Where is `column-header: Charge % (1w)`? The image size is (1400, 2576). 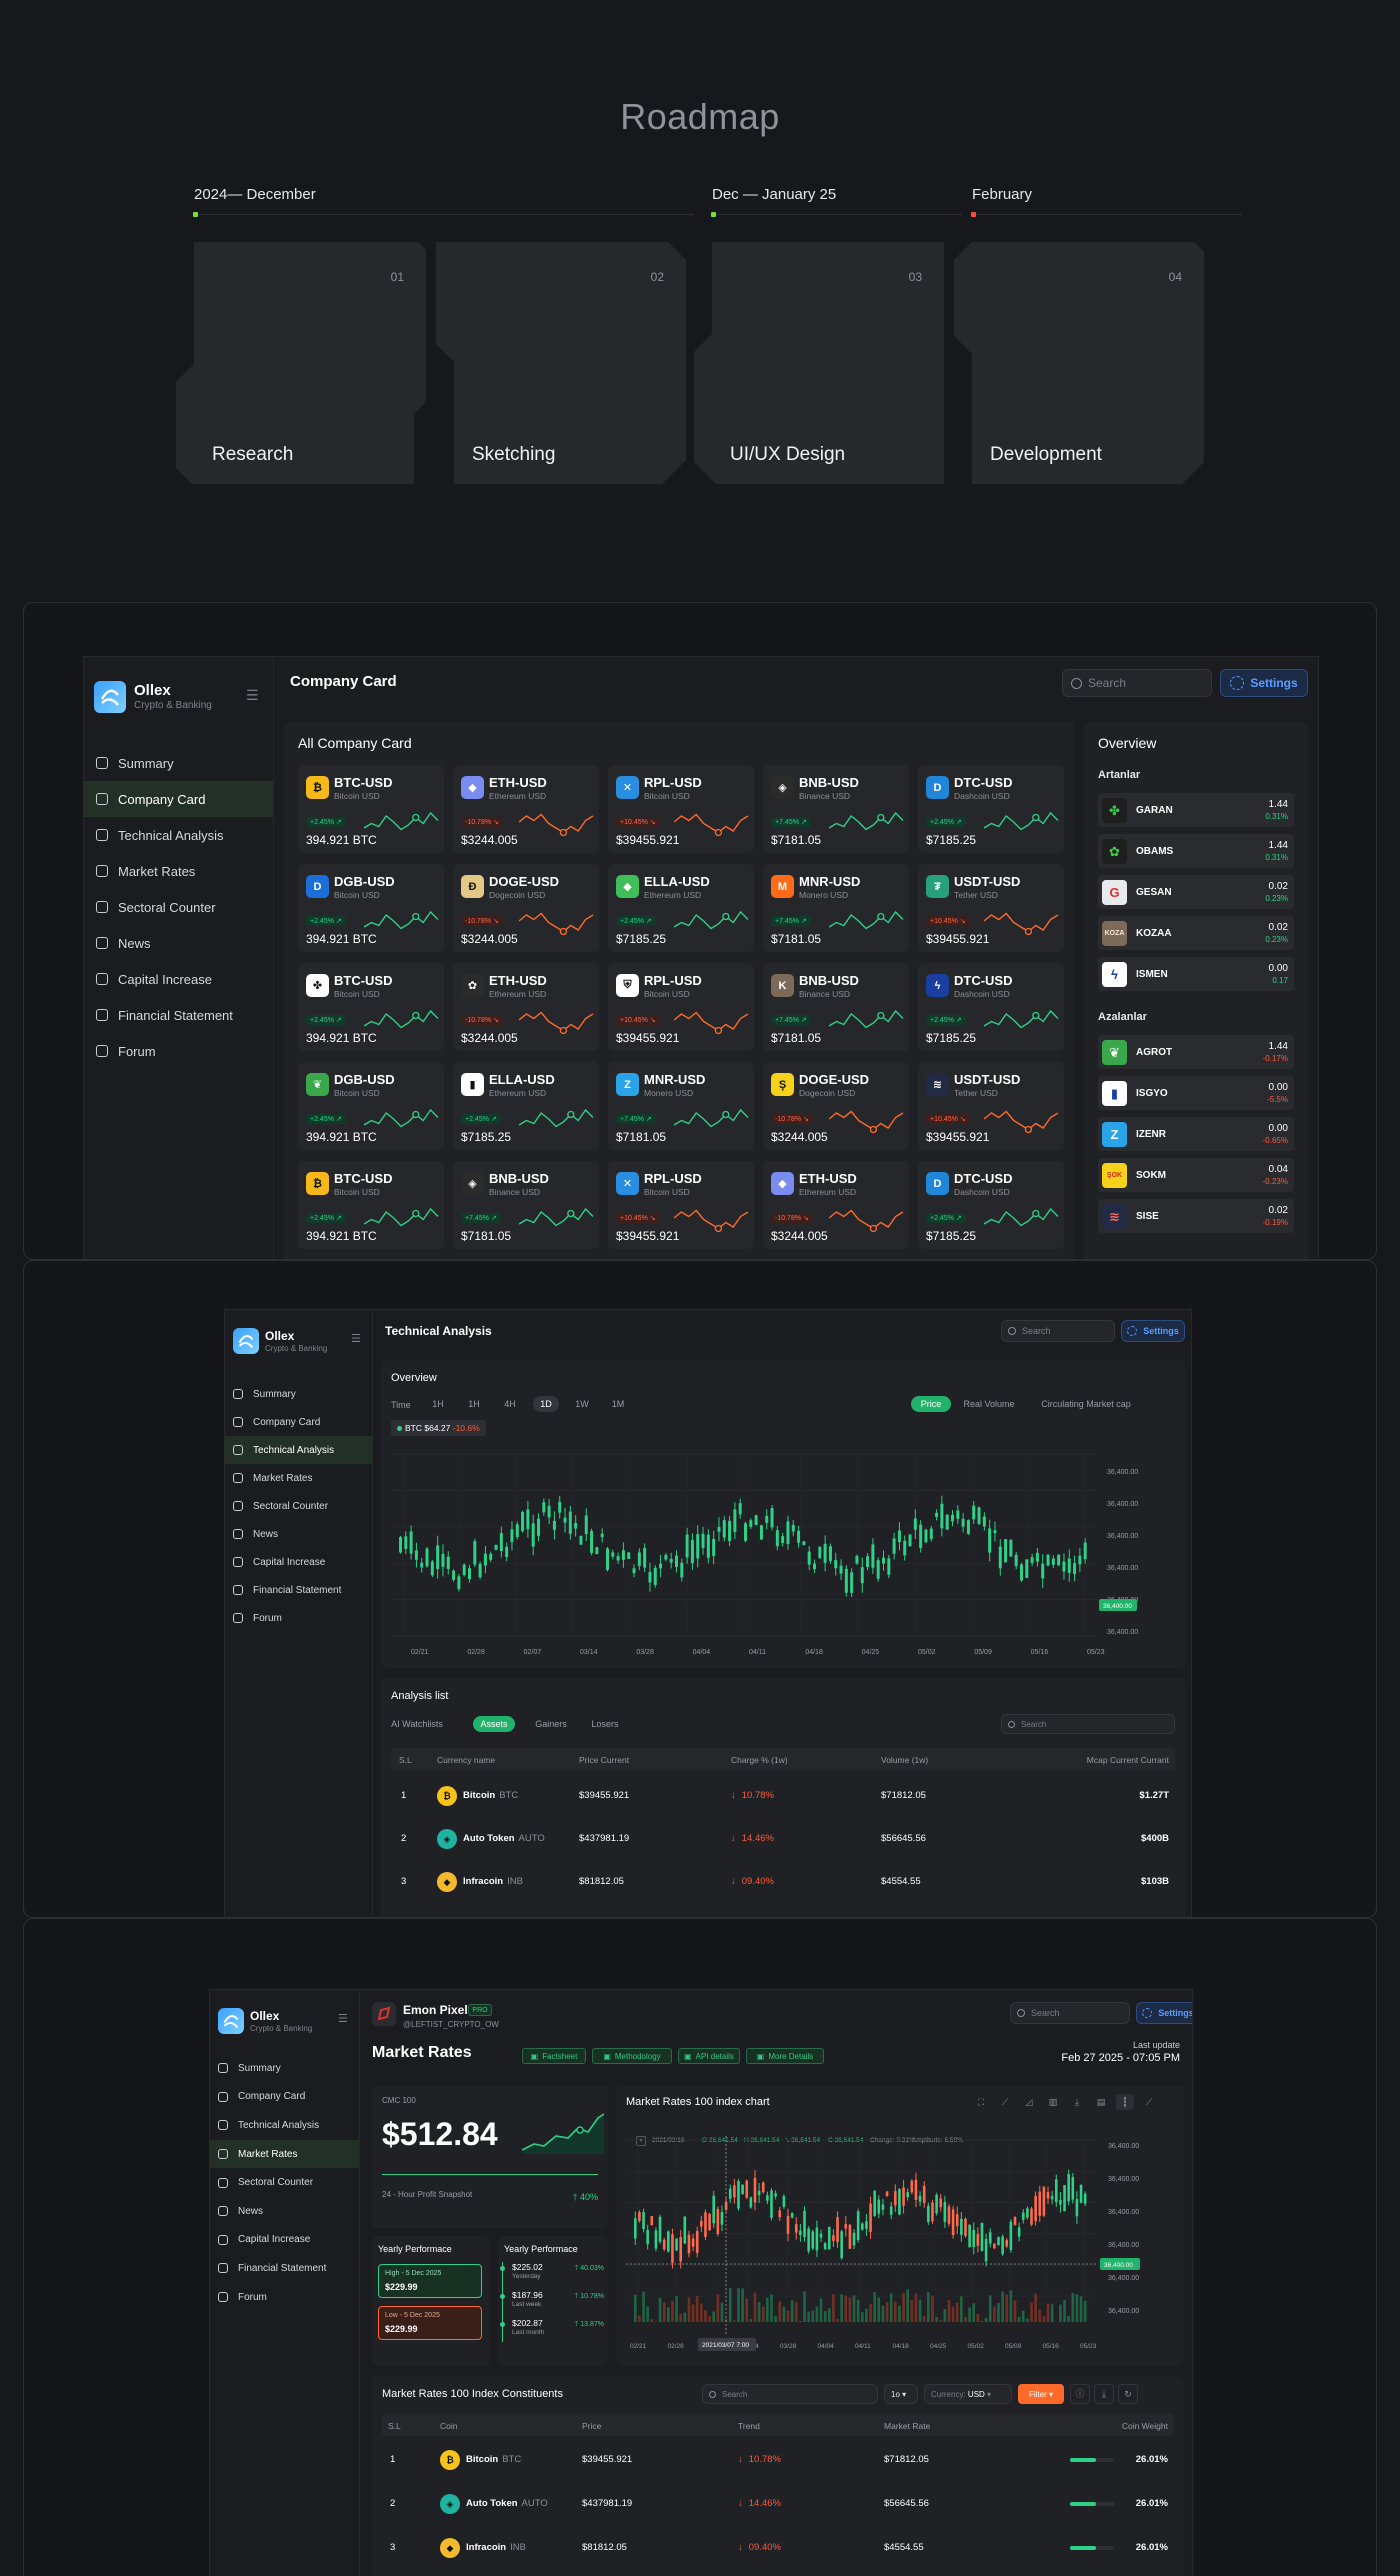 column-header: Charge % (1w) is located at coordinates (759, 1760).